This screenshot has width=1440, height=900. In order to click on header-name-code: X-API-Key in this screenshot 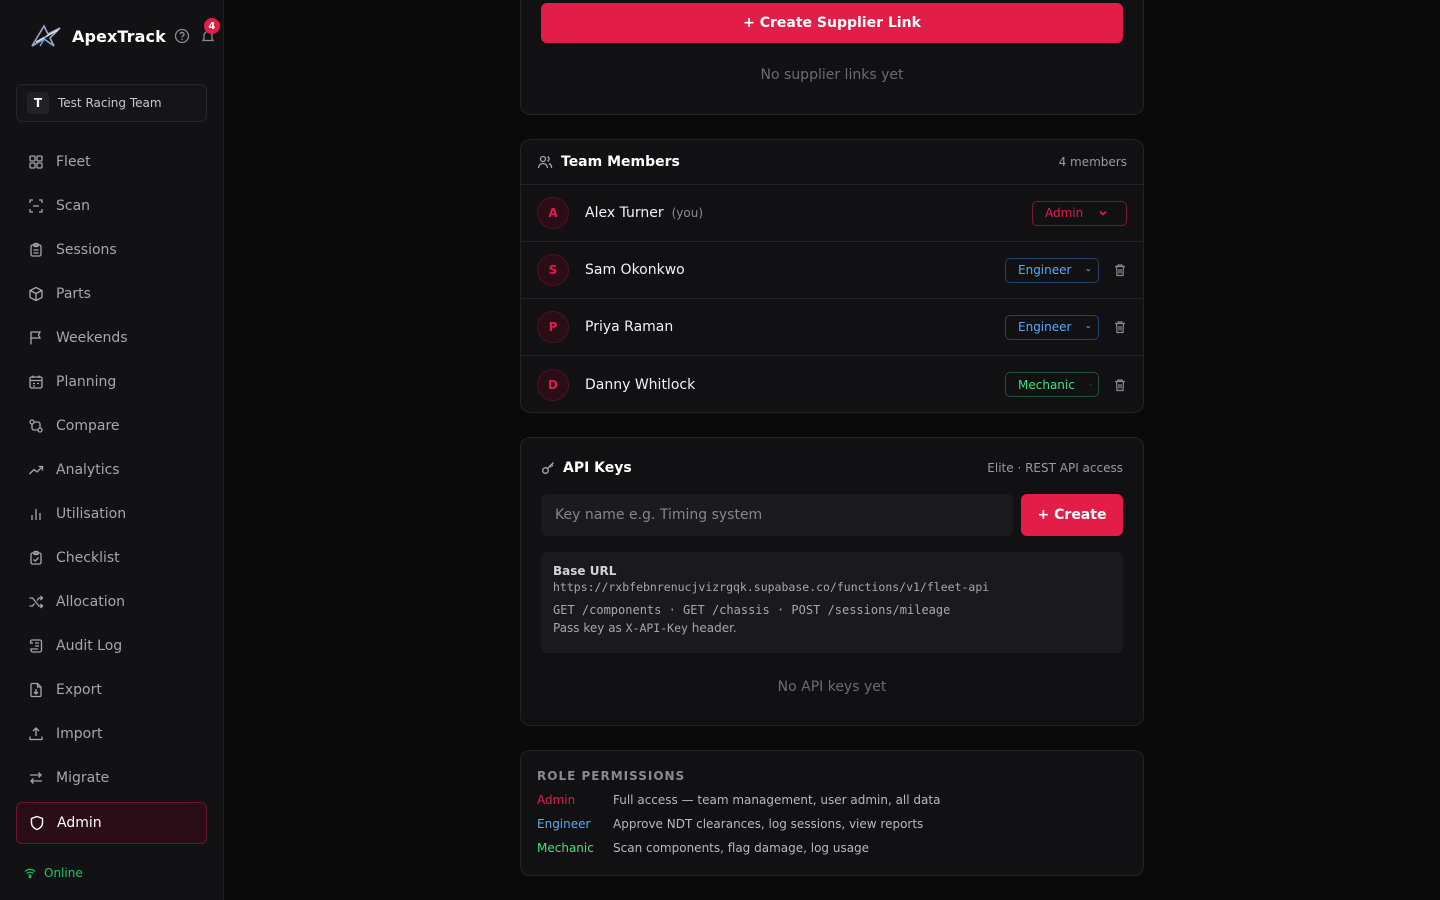, I will do `click(656, 628)`.